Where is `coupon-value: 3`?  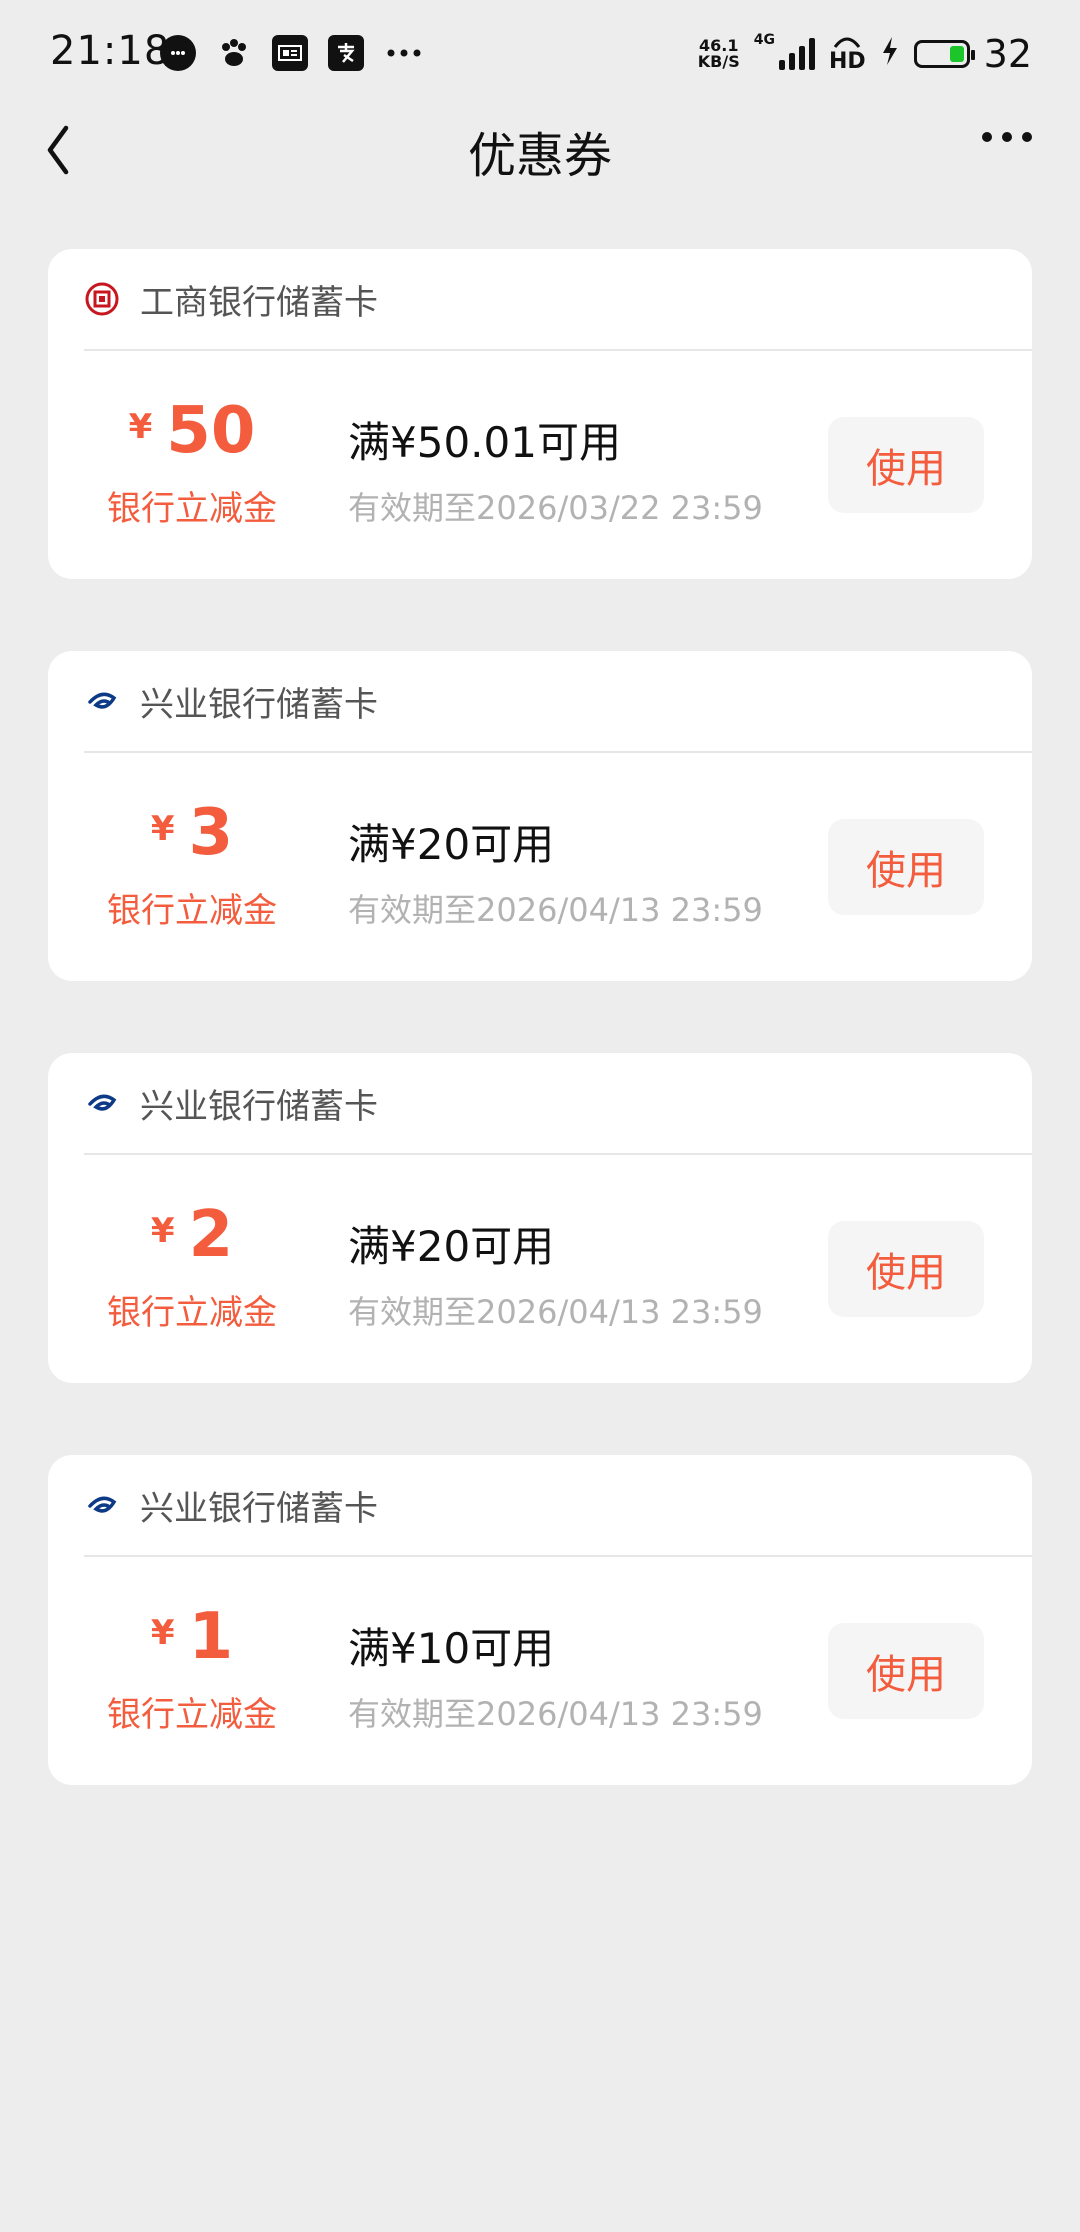 coupon-value: 3 is located at coordinates (211, 833).